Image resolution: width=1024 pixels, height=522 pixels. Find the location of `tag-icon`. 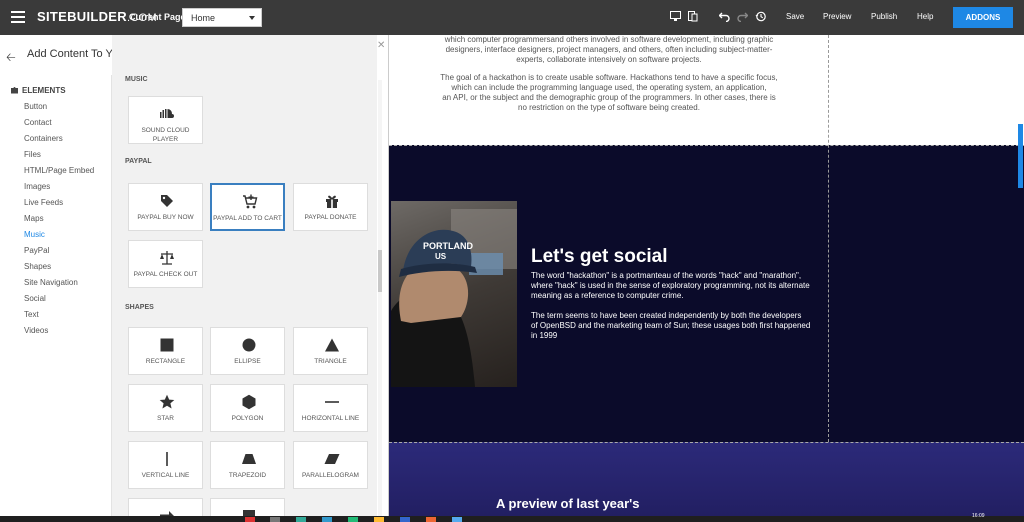

tag-icon is located at coordinates (167, 201).